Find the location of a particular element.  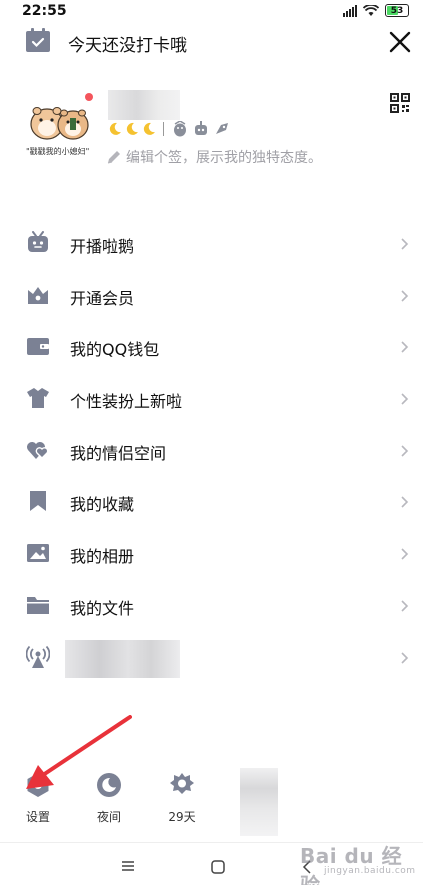

pencil-icon is located at coordinates (113, 157).